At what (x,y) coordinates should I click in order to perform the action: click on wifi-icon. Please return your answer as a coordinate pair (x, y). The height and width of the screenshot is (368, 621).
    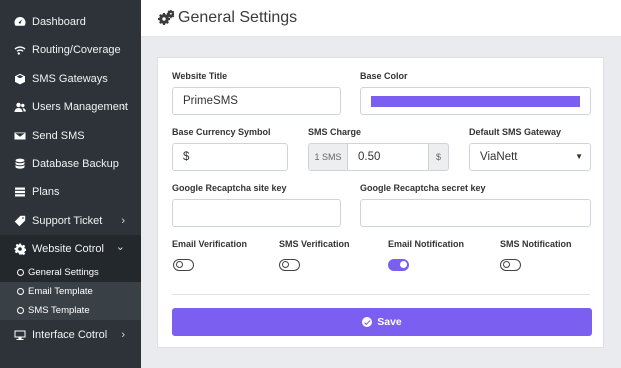
    Looking at the image, I should click on (20, 50).